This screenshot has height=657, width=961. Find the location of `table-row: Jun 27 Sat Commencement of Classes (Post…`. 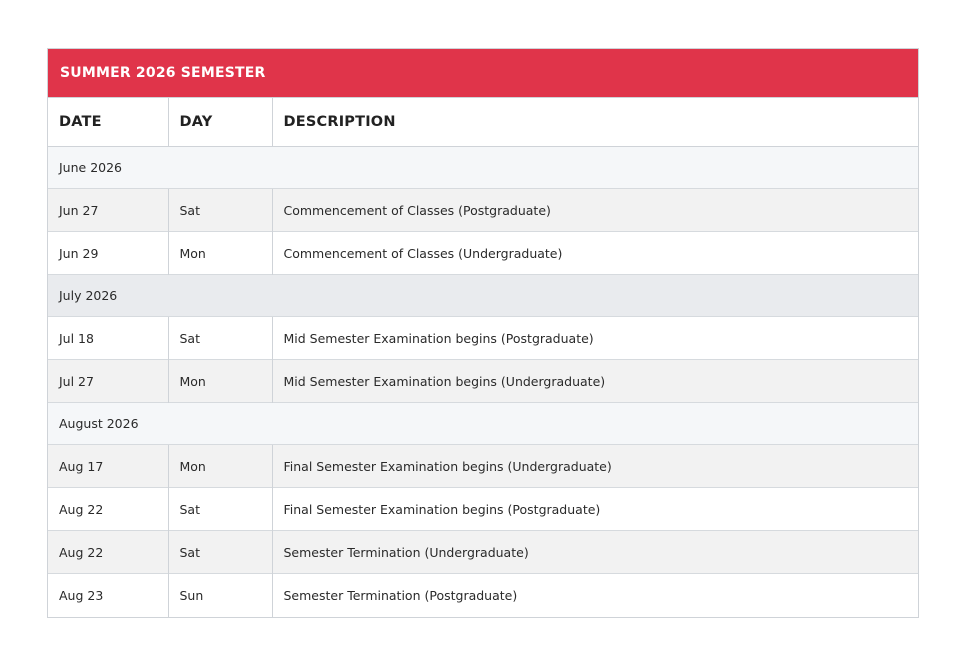

table-row: Jun 27 Sat Commencement of Classes (Post… is located at coordinates (483, 210).